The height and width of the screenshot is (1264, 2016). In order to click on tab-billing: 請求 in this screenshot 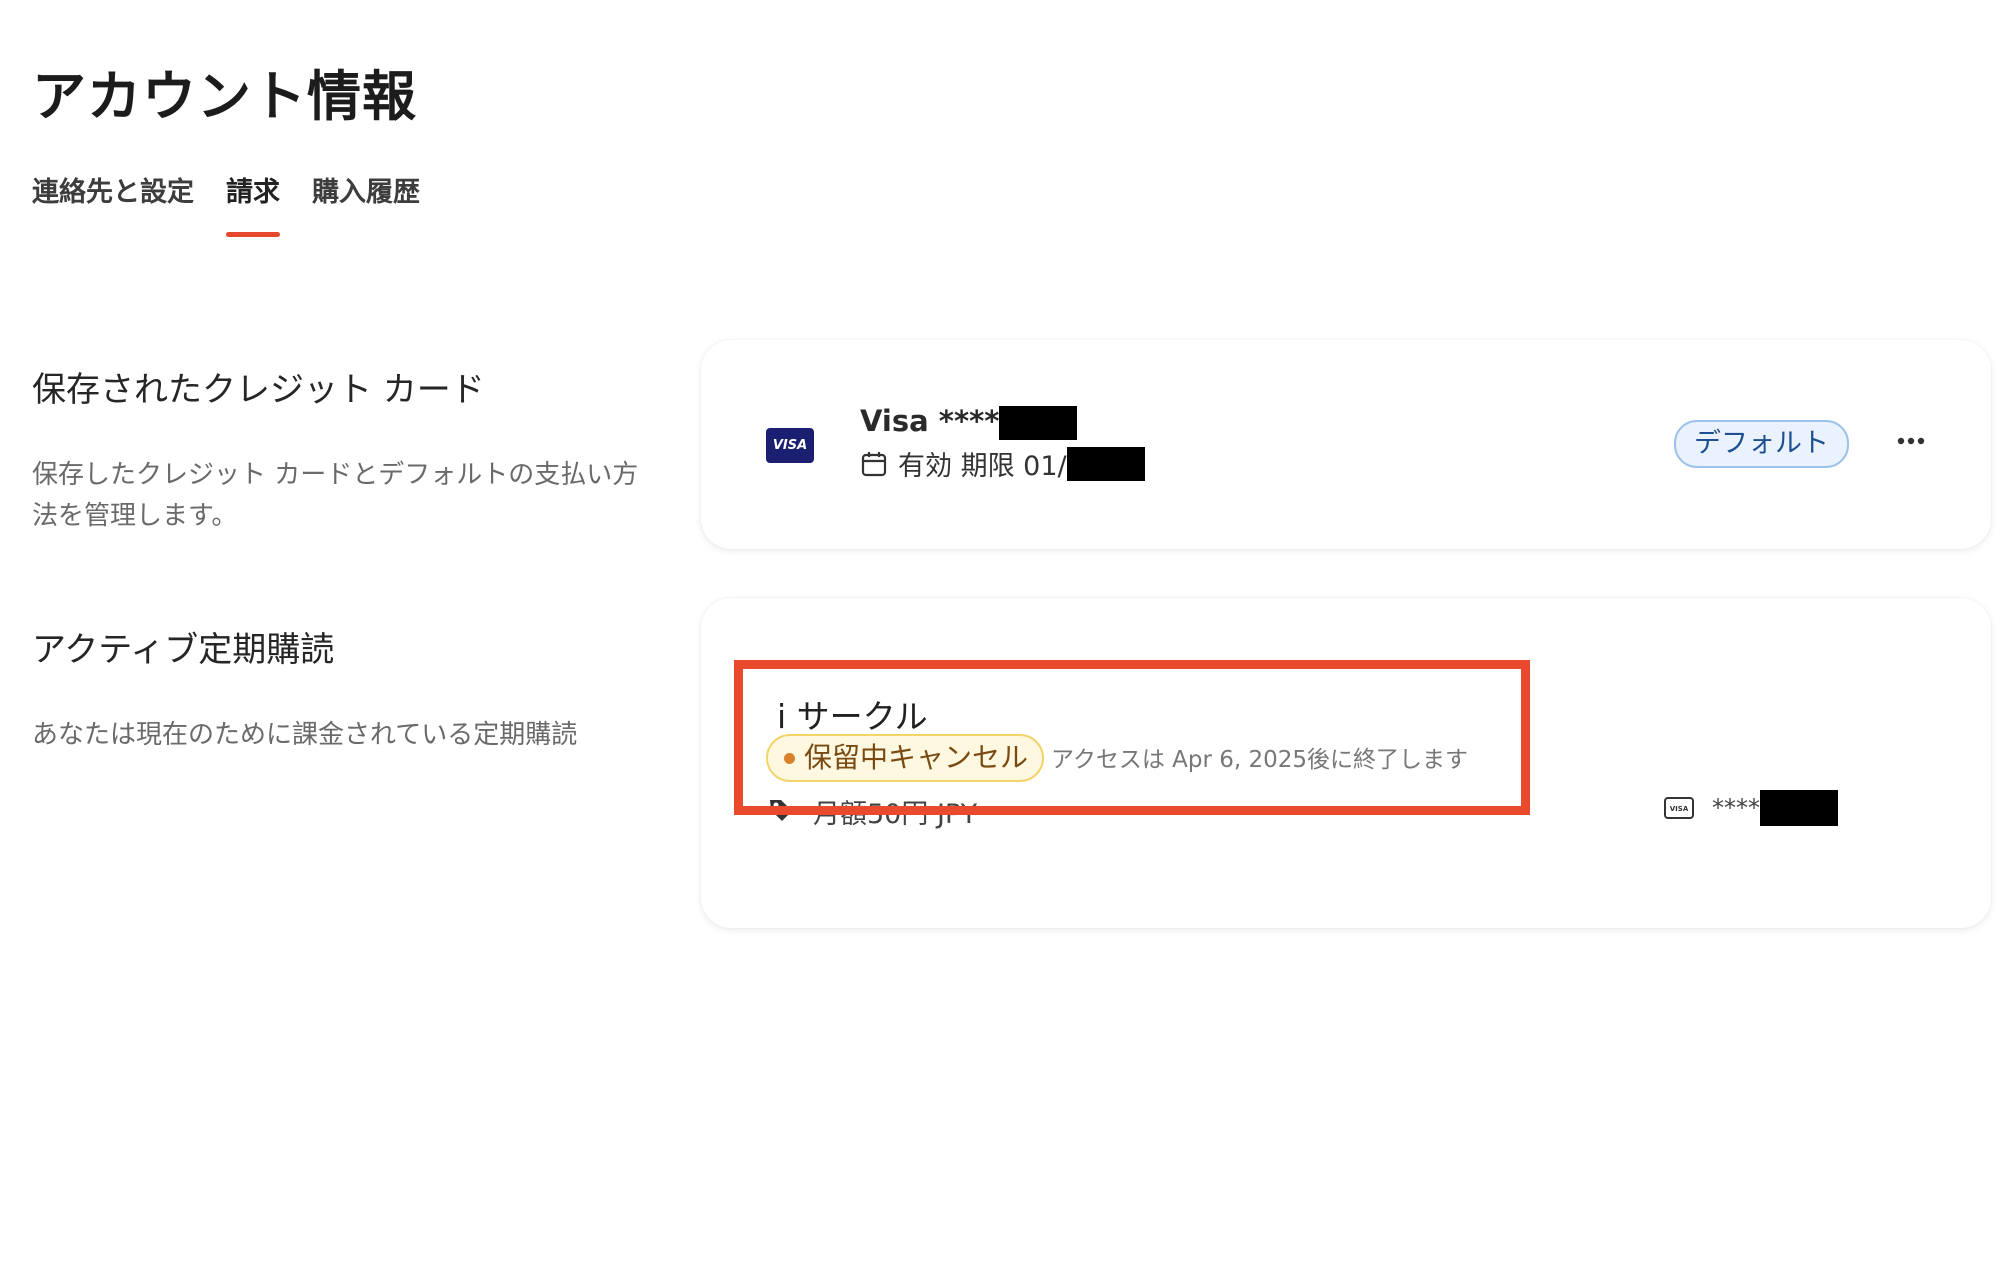, I will do `click(253, 203)`.